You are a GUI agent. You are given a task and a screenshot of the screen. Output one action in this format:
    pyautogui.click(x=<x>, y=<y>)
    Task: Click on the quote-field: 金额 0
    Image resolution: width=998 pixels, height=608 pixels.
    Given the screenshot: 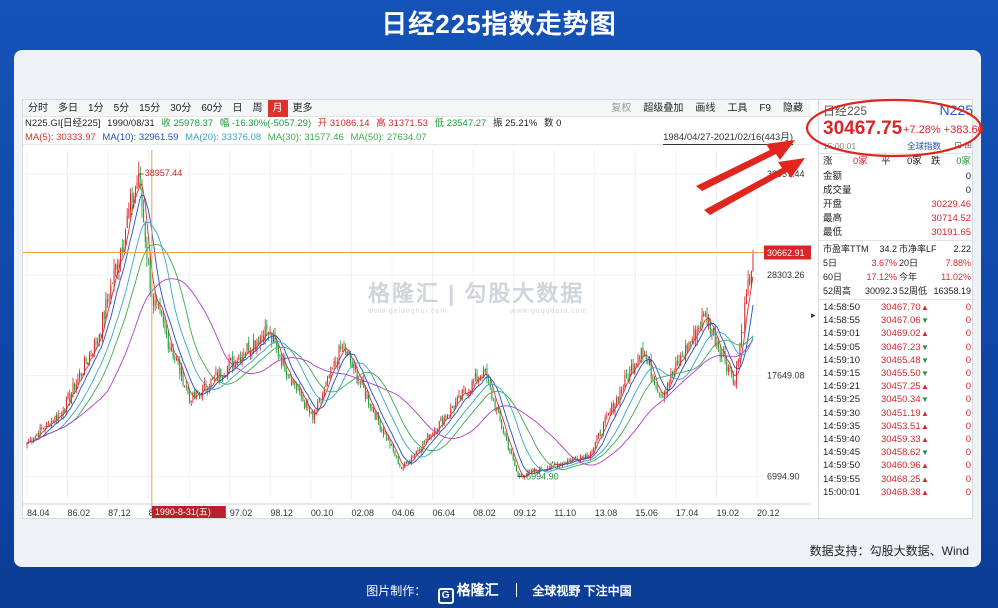 What is the action you would take?
    pyautogui.click(x=898, y=177)
    